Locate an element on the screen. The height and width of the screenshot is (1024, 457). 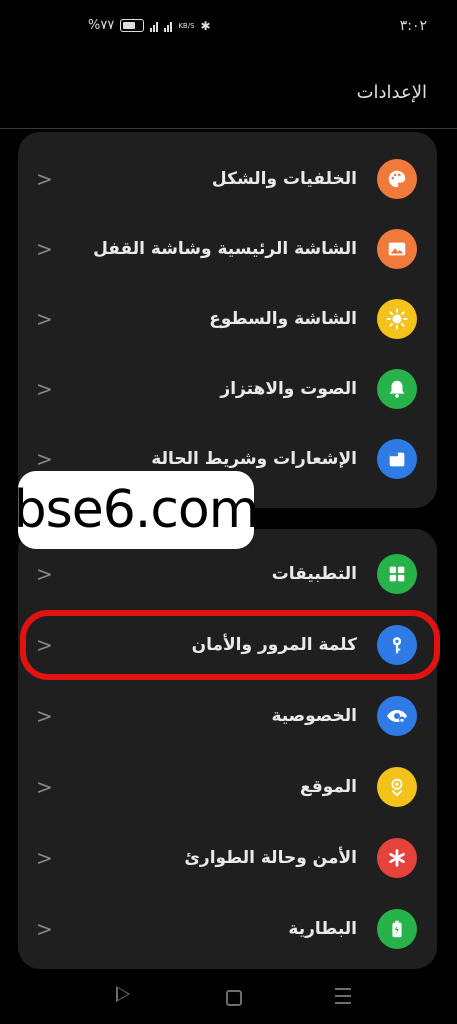
settings-item-label: الإشعارات وشريط الحالة is located at coordinates (254, 459).